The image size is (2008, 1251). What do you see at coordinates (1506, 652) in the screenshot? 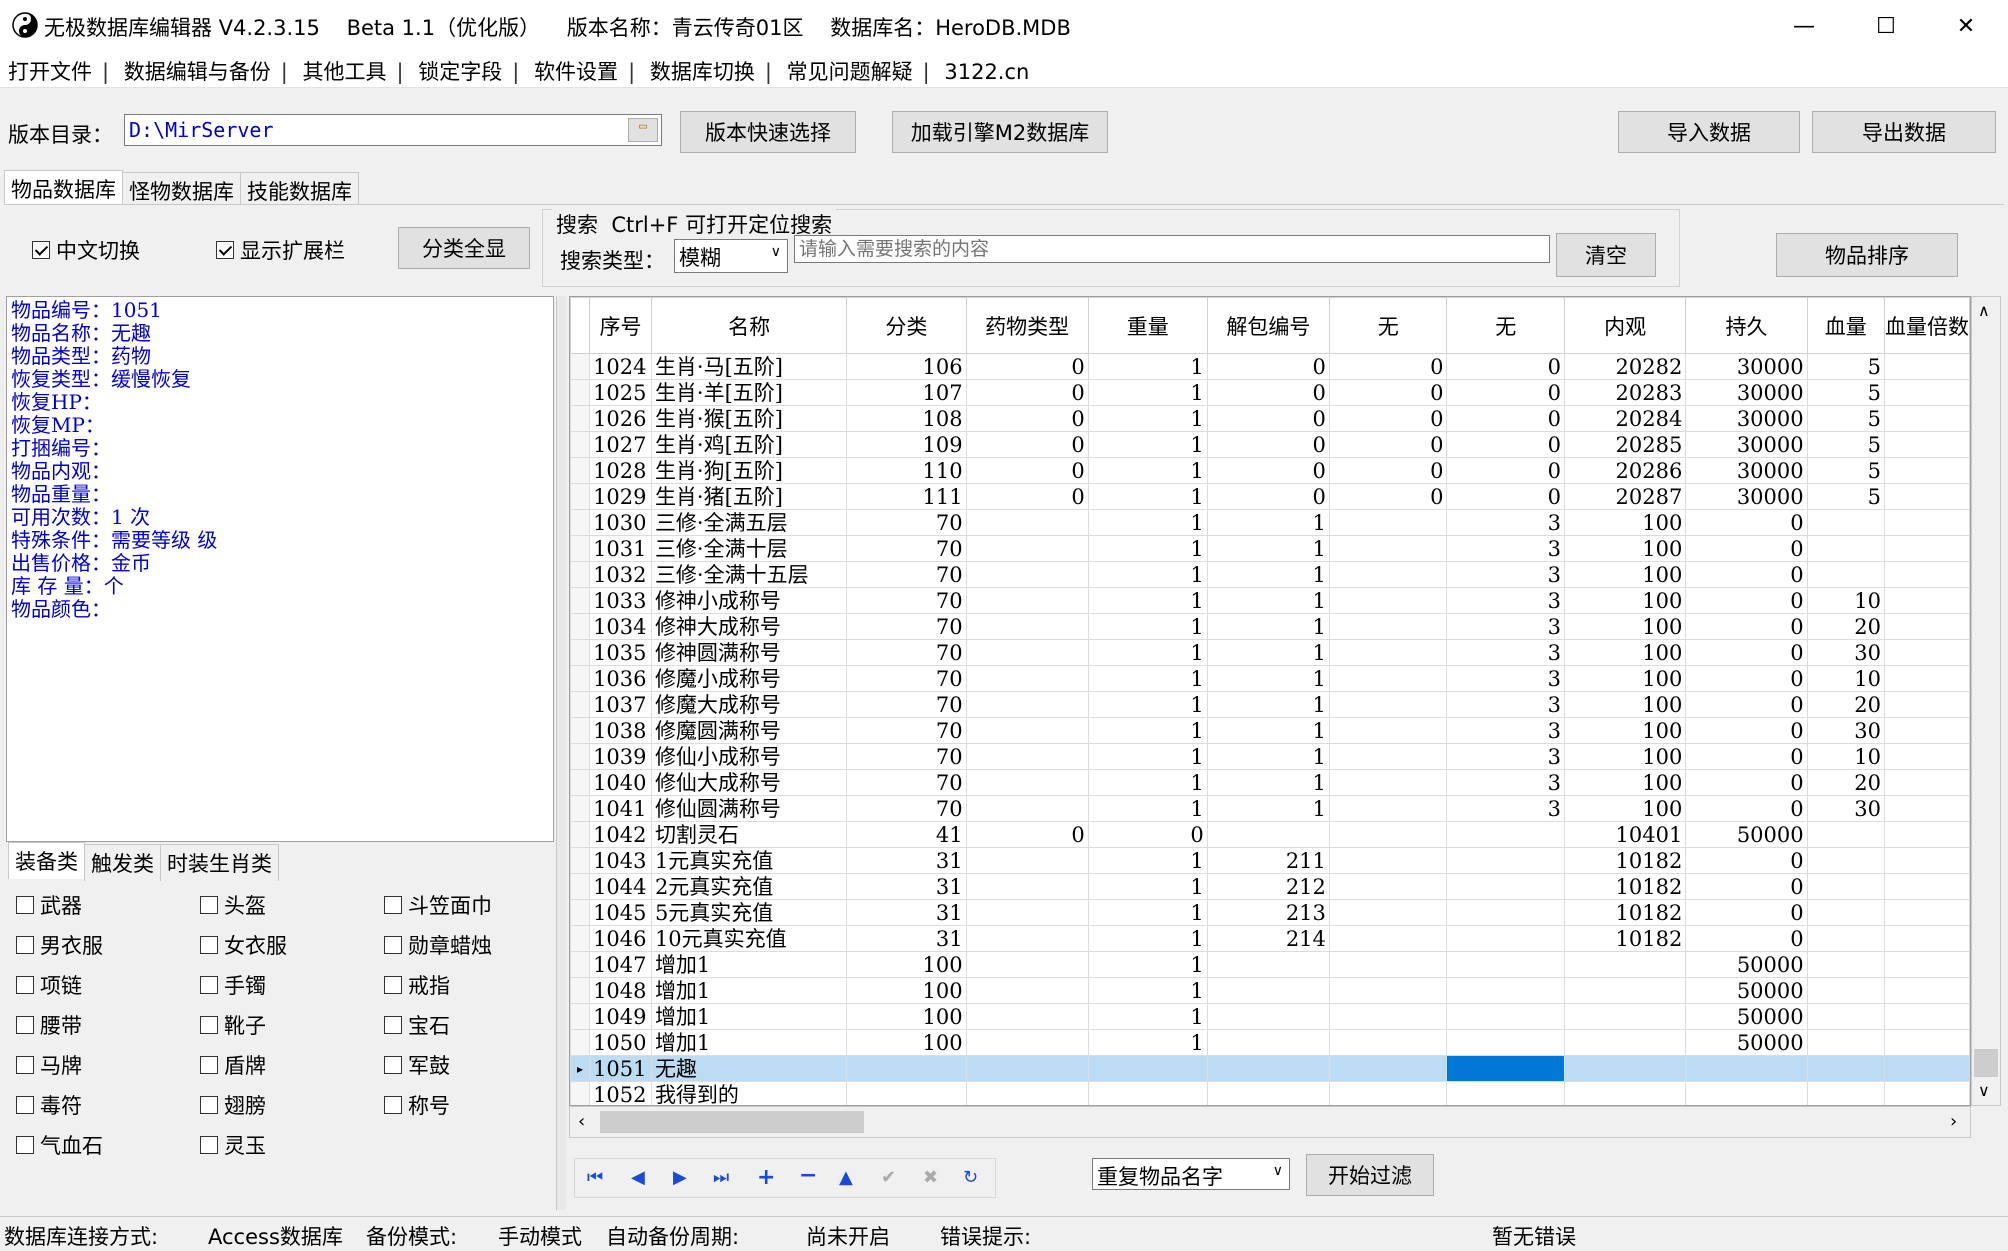
I see `table-cell: 3` at bounding box center [1506, 652].